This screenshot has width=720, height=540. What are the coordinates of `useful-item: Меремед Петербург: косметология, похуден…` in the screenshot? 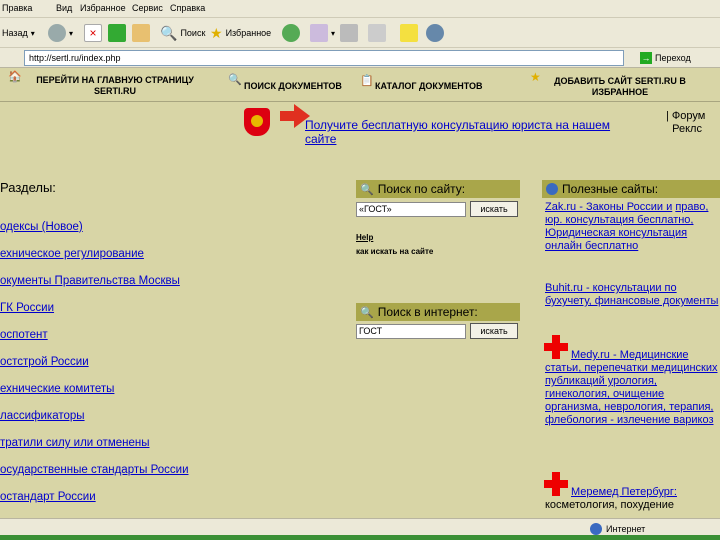 It's located at (632, 499).